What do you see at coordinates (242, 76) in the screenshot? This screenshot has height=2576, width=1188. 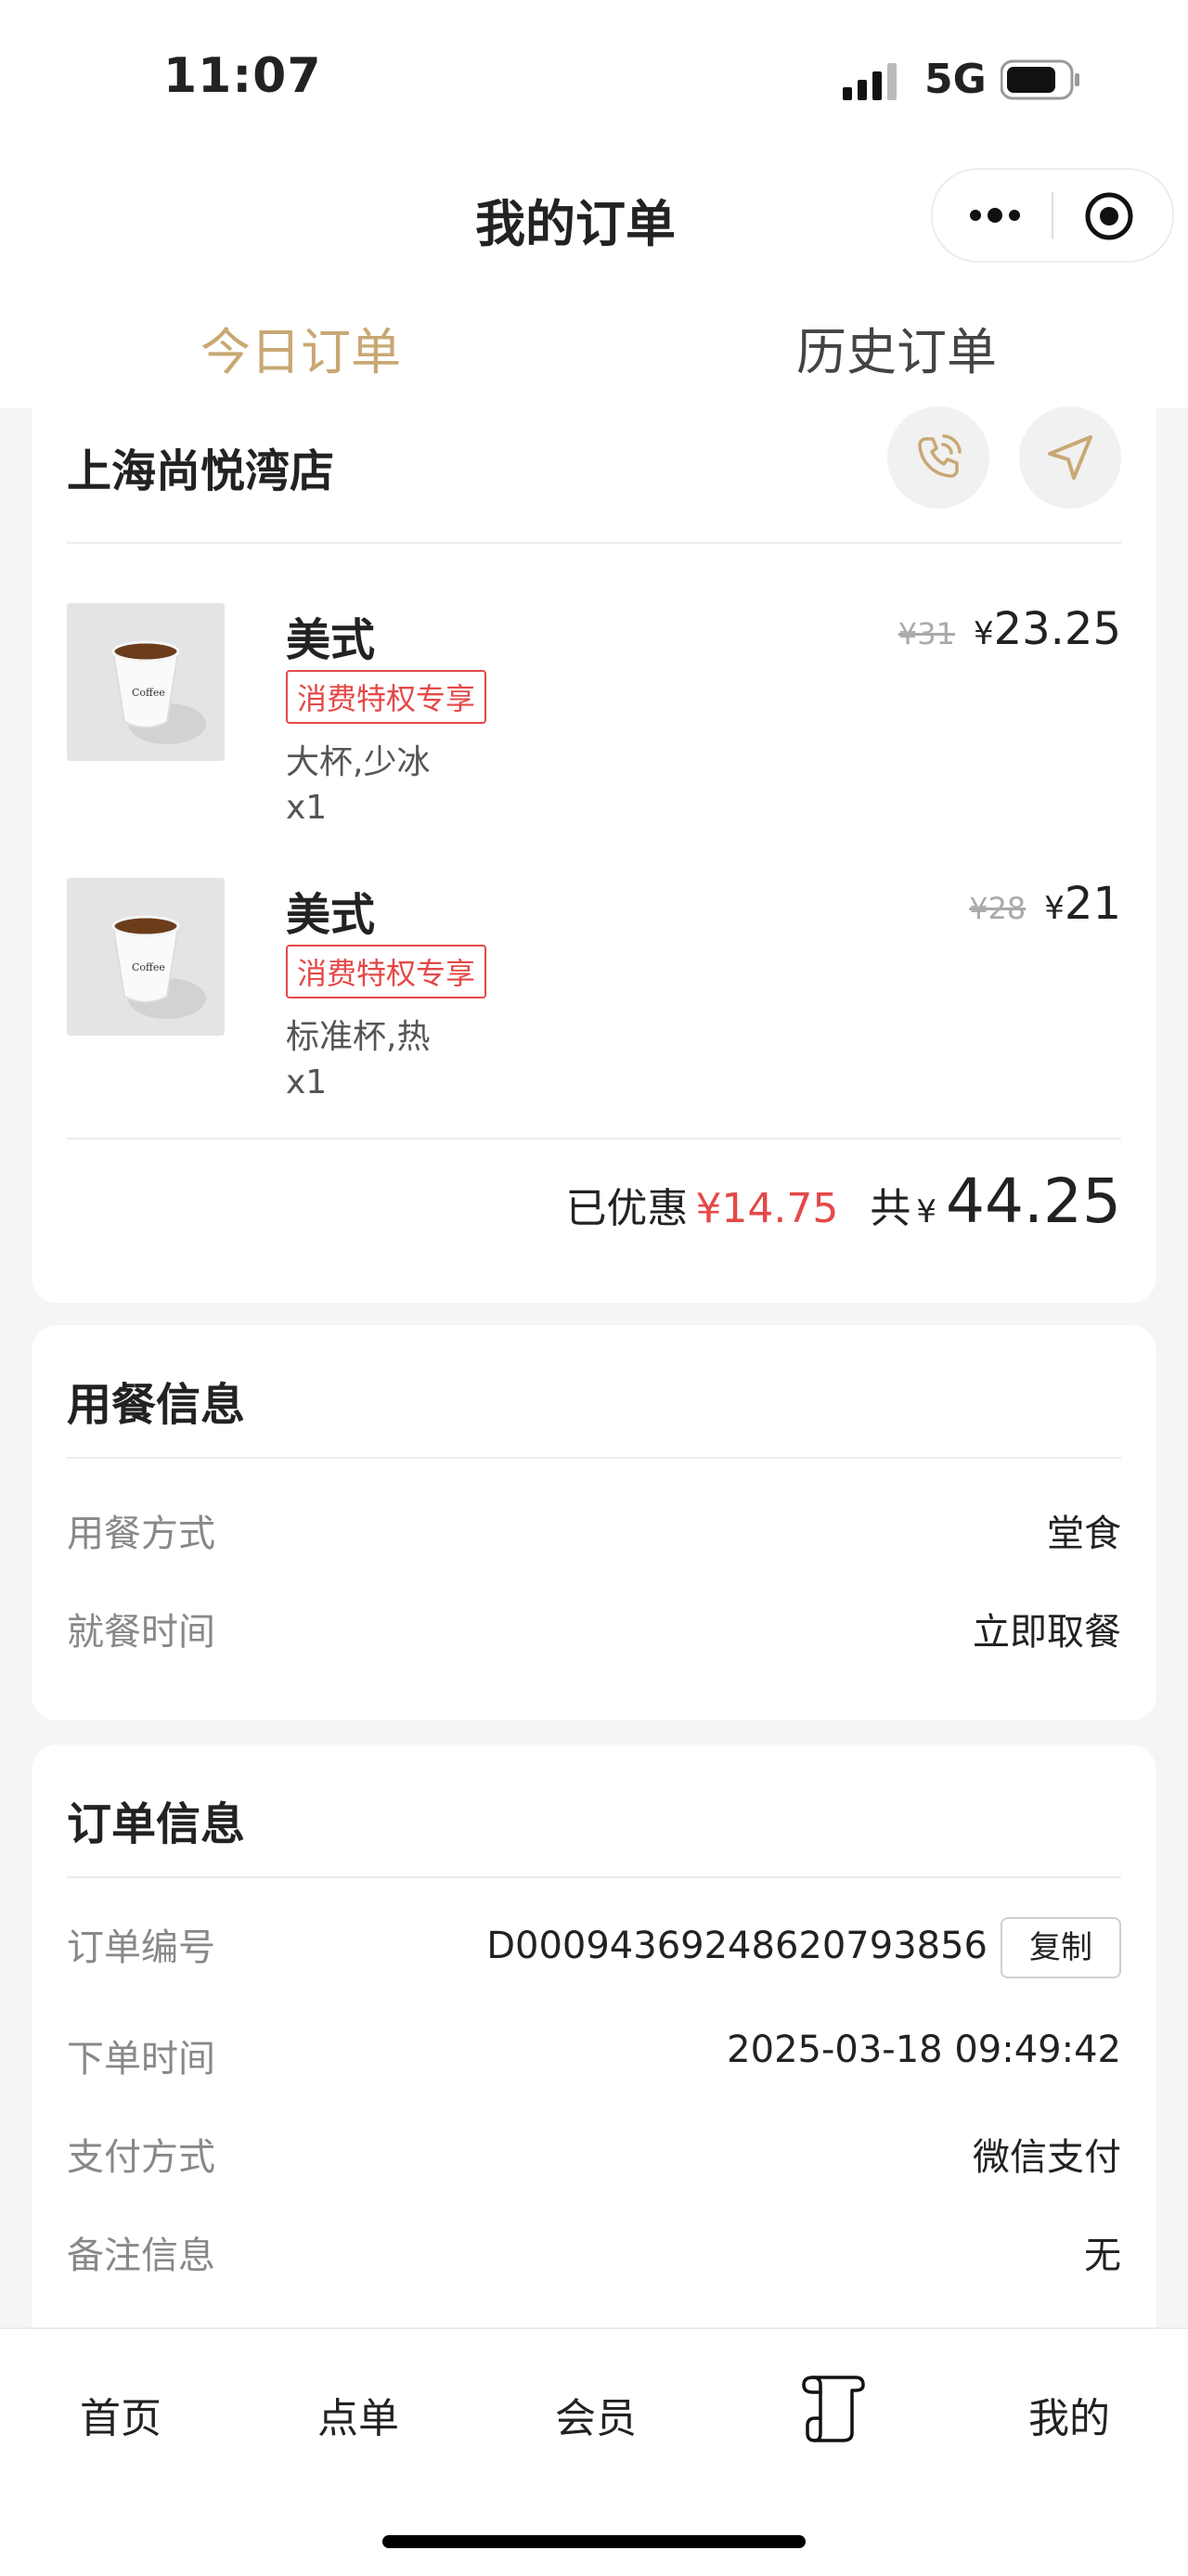 I see `status-time: 11:07` at bounding box center [242, 76].